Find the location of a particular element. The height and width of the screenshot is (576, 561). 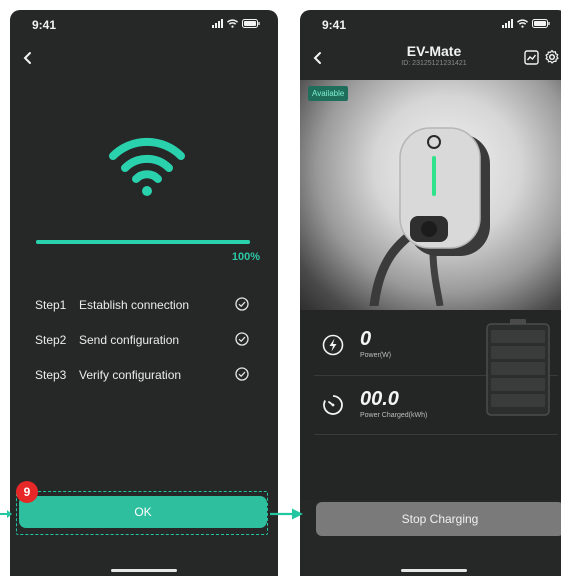

charged-stat: 00.0 Power Charged(kWh) is located at coordinates (392, 420).